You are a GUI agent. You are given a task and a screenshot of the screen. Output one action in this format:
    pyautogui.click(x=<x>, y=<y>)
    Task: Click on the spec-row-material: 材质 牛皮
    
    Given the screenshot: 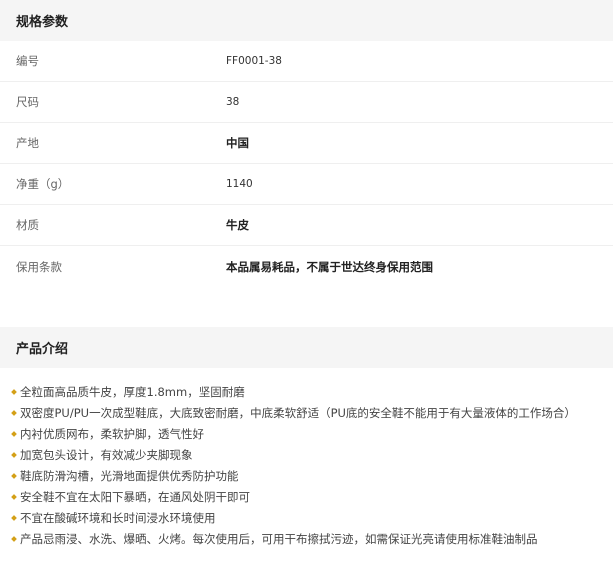 What is the action you would take?
    pyautogui.click(x=306, y=225)
    